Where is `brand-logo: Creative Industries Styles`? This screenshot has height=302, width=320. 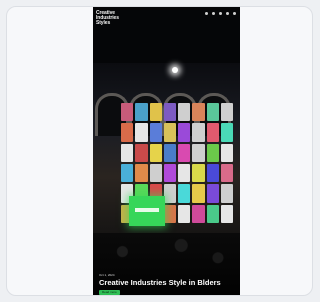
brand-logo: Creative Industries Styles is located at coordinates (107, 18).